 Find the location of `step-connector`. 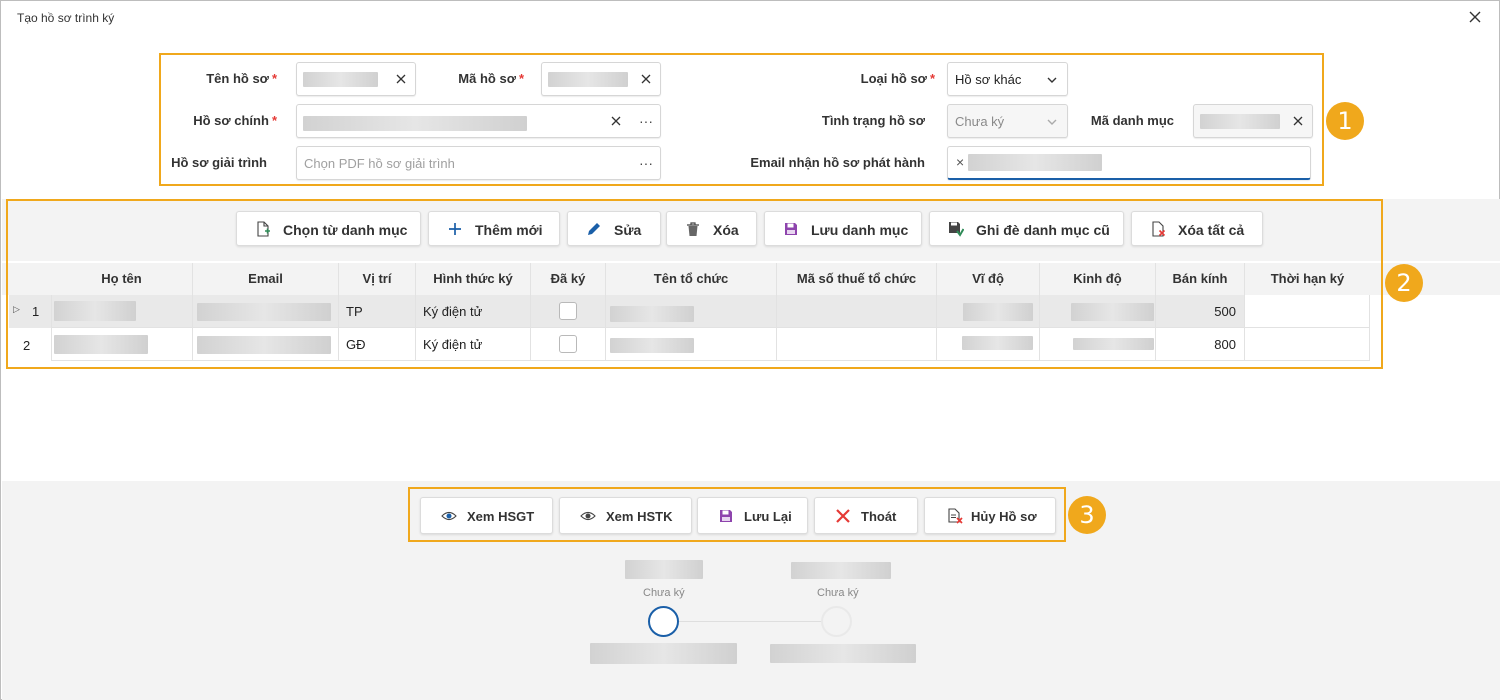

step-connector is located at coordinates (751, 621).